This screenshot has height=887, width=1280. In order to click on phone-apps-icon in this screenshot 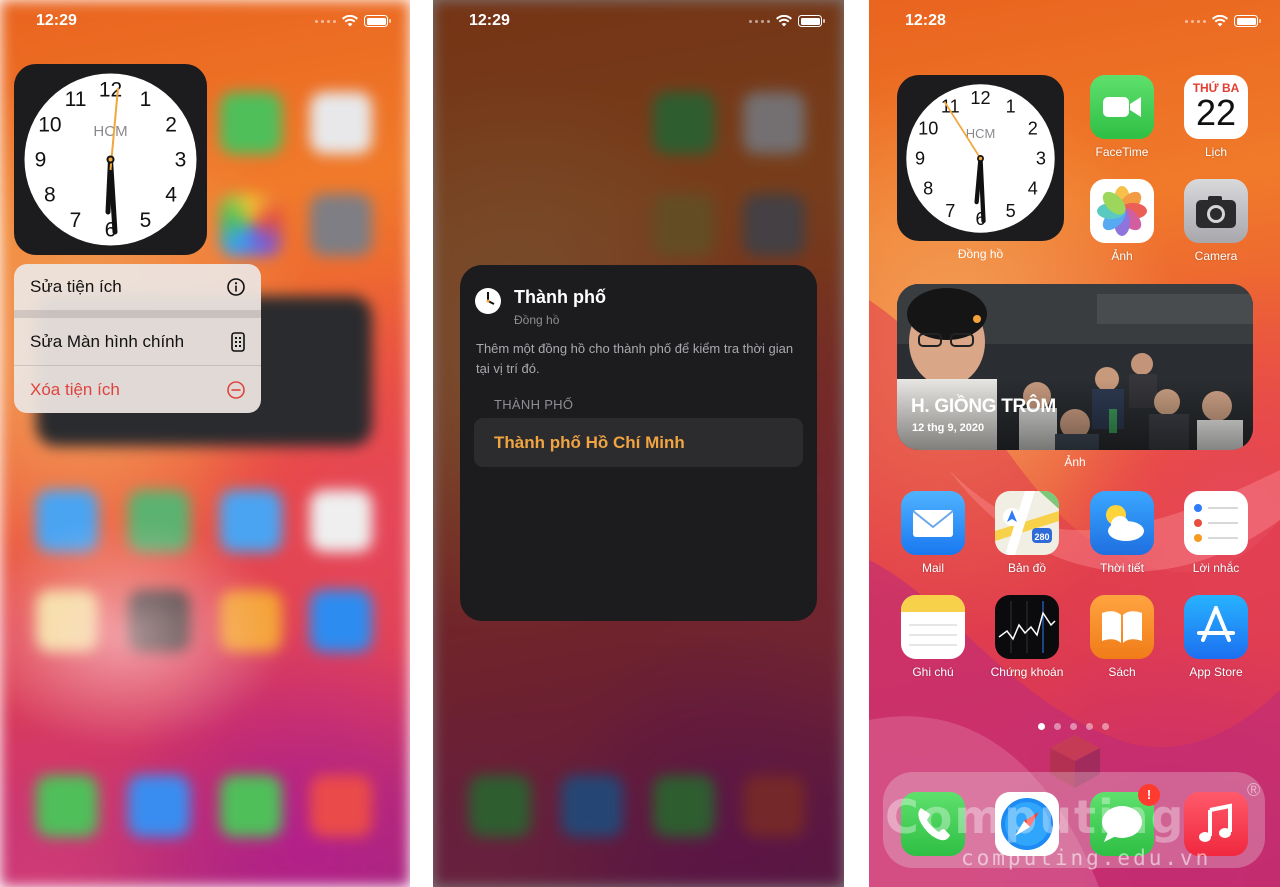, I will do `click(238, 341)`.